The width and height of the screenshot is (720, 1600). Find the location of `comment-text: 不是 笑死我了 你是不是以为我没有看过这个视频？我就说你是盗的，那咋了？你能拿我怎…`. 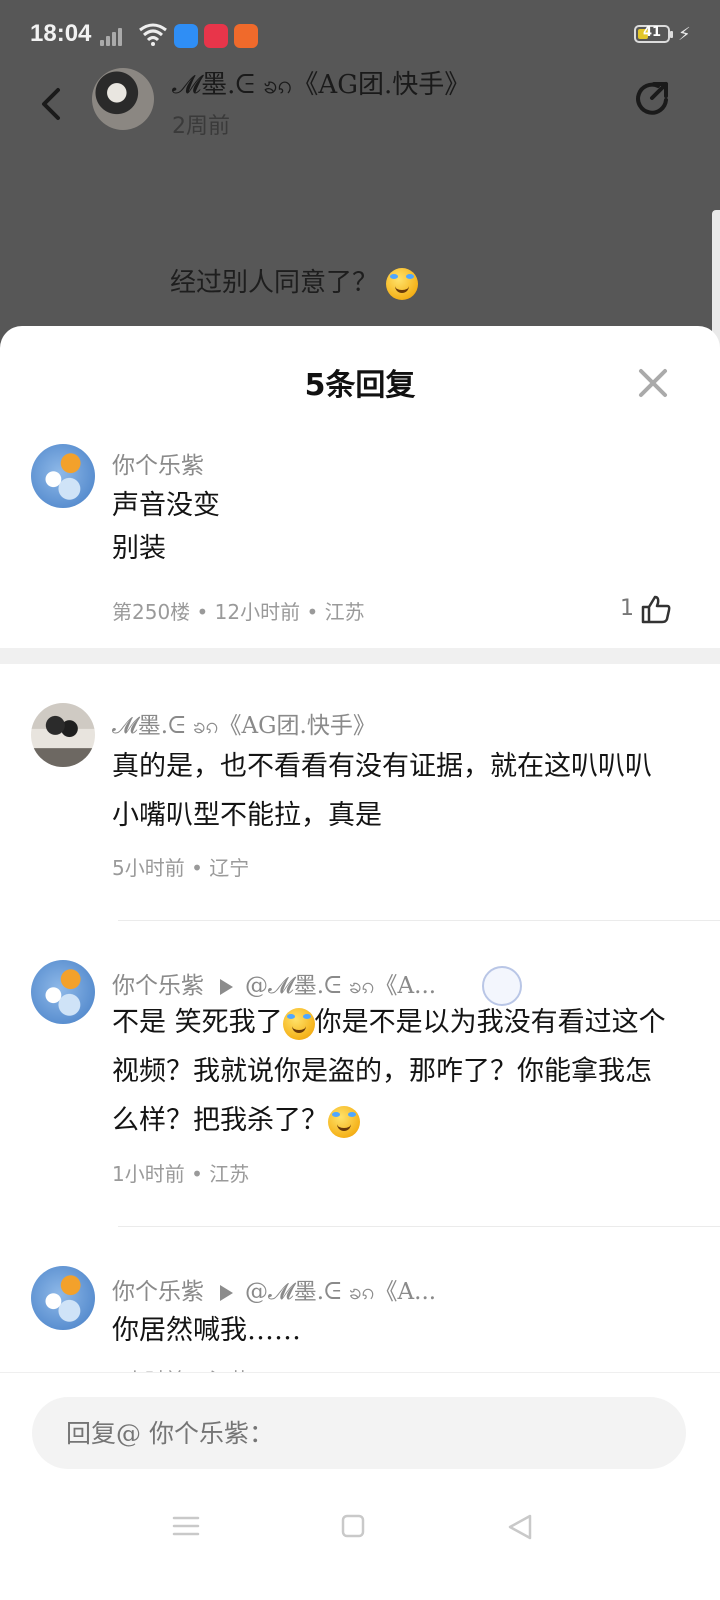

comment-text: 不是 笑死我了 你是不是以为我没有看过这个视频？我就说你是盗的，那咋了？你能拿我怎… is located at coordinates (395, 1071).